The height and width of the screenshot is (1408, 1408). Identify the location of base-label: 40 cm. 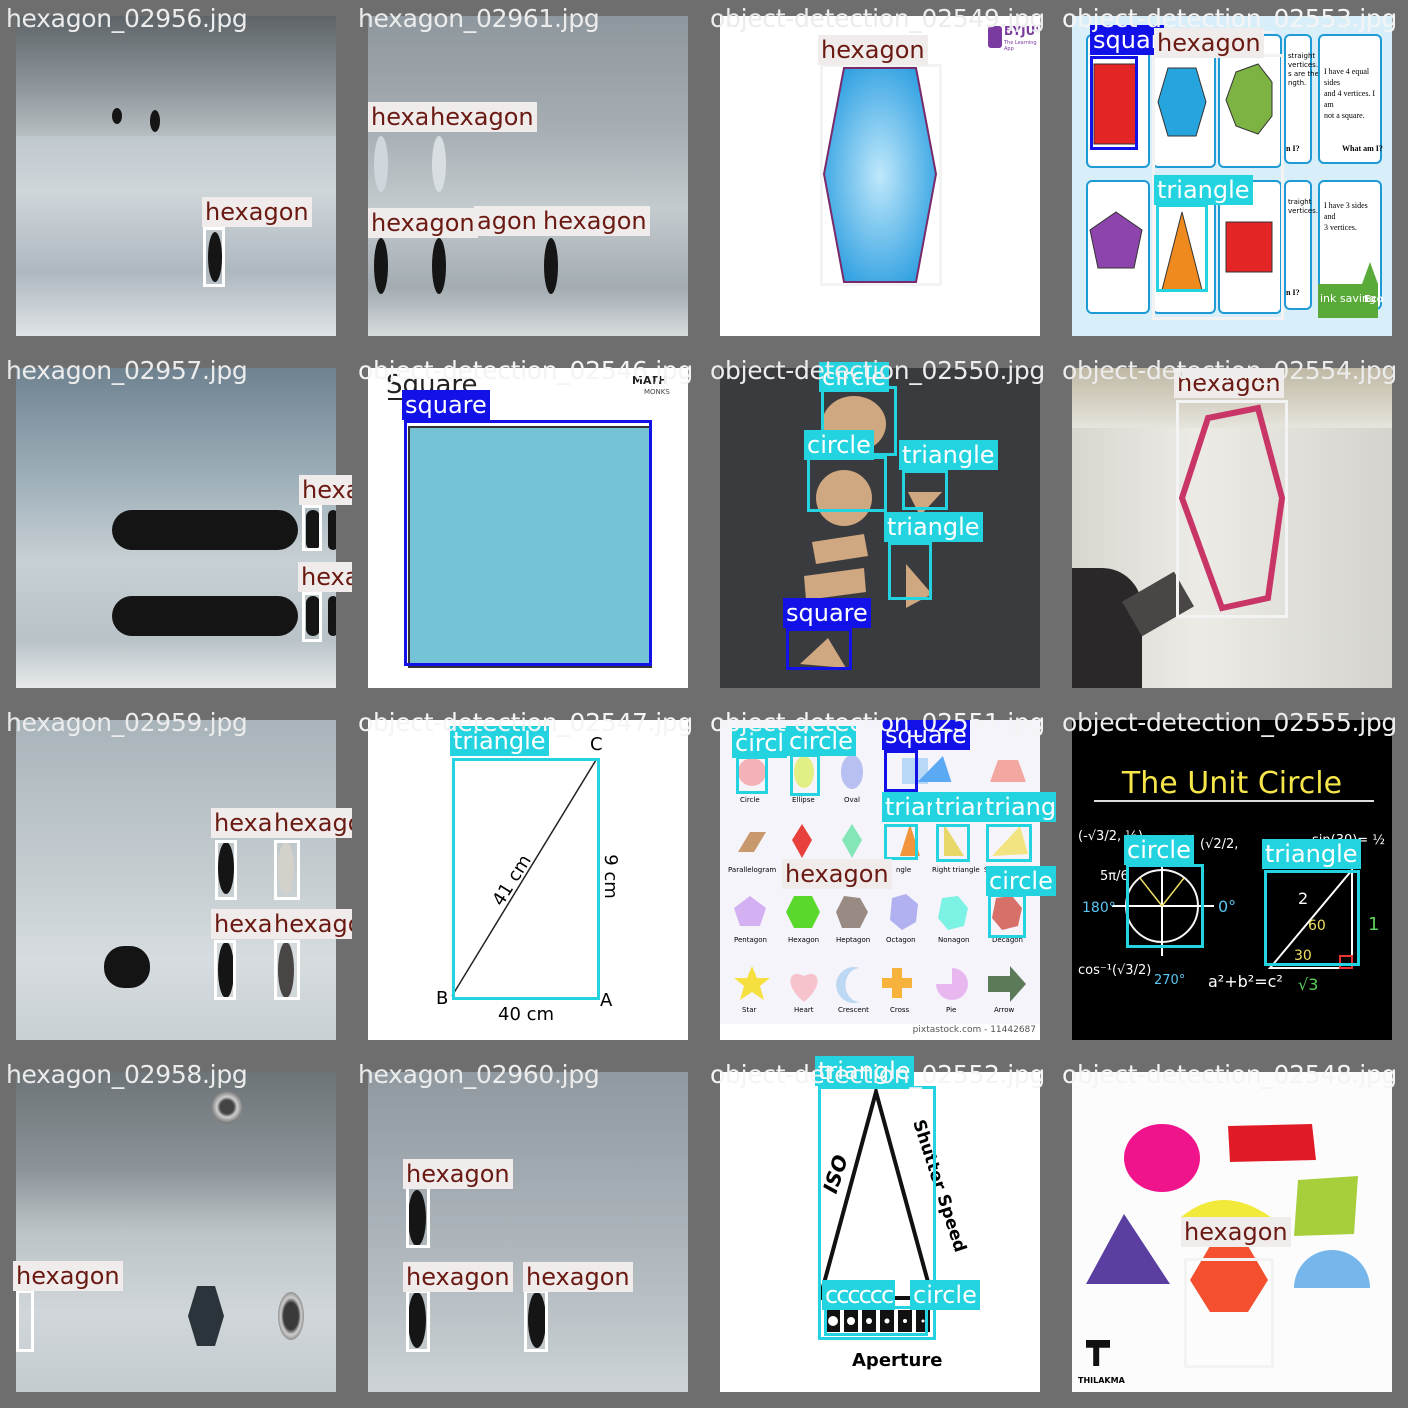
(526, 1014).